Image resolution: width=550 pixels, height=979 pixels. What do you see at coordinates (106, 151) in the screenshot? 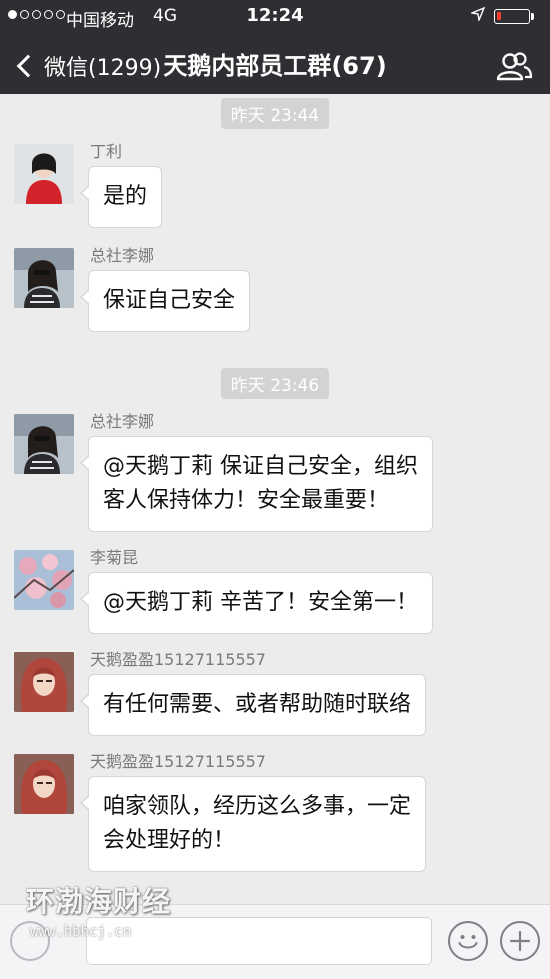
I see `sender-name: 丁利` at bounding box center [106, 151].